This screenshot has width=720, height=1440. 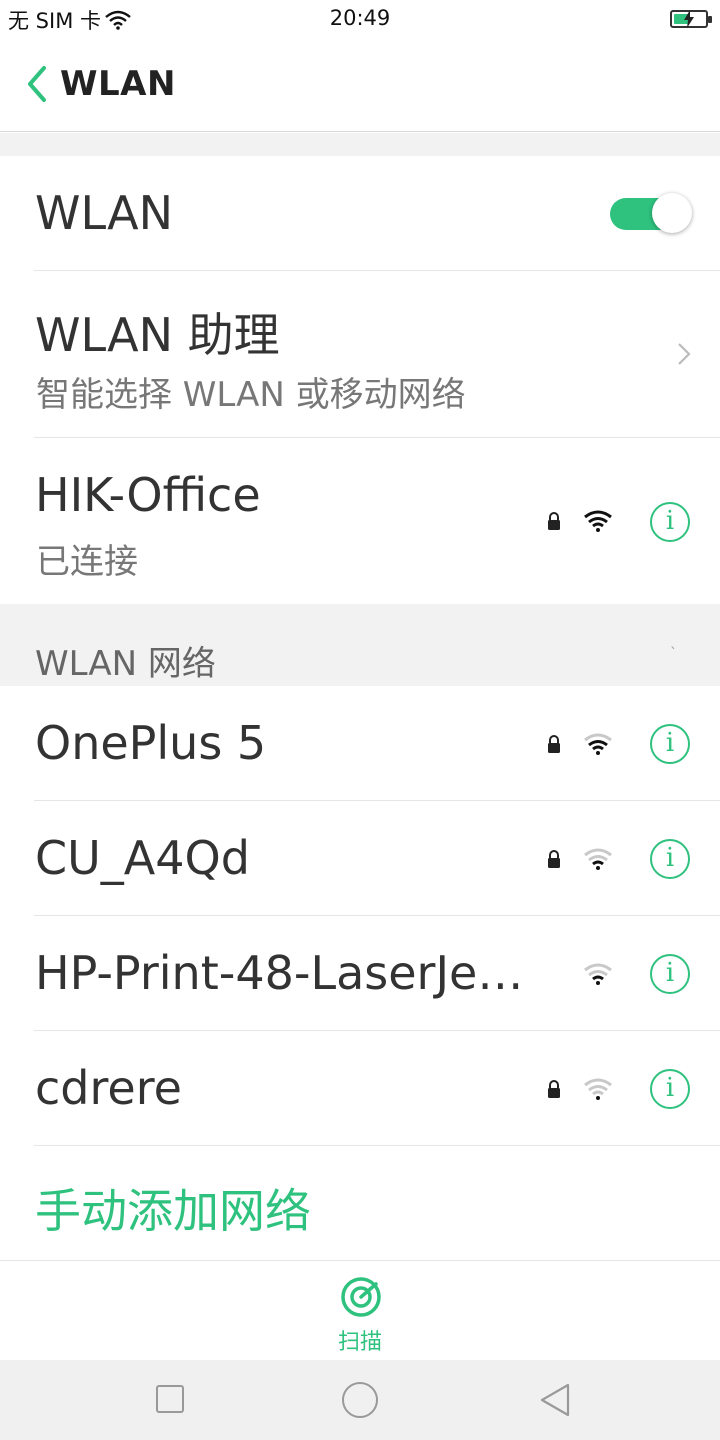 What do you see at coordinates (118, 84) in the screenshot?
I see `page-title: WLAN` at bounding box center [118, 84].